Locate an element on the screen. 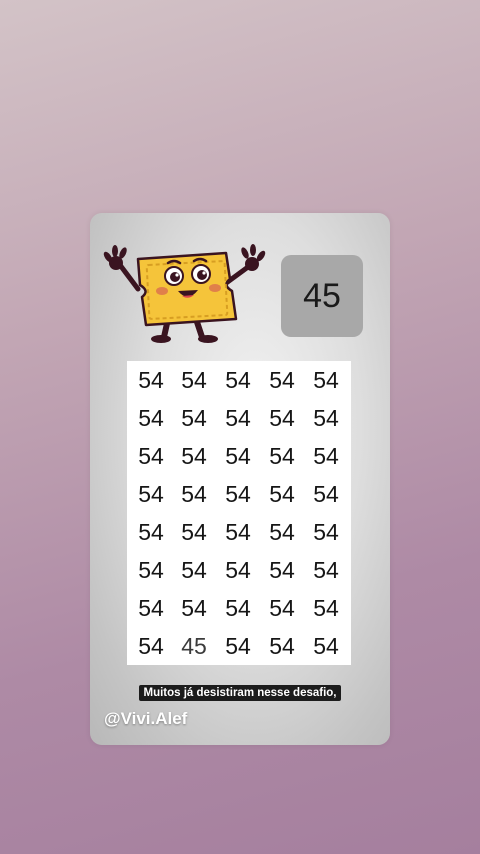 Image resolution: width=480 pixels, height=854 pixels. subtitle-text: Muitos já desistiram nesse desafio, is located at coordinates (240, 693).